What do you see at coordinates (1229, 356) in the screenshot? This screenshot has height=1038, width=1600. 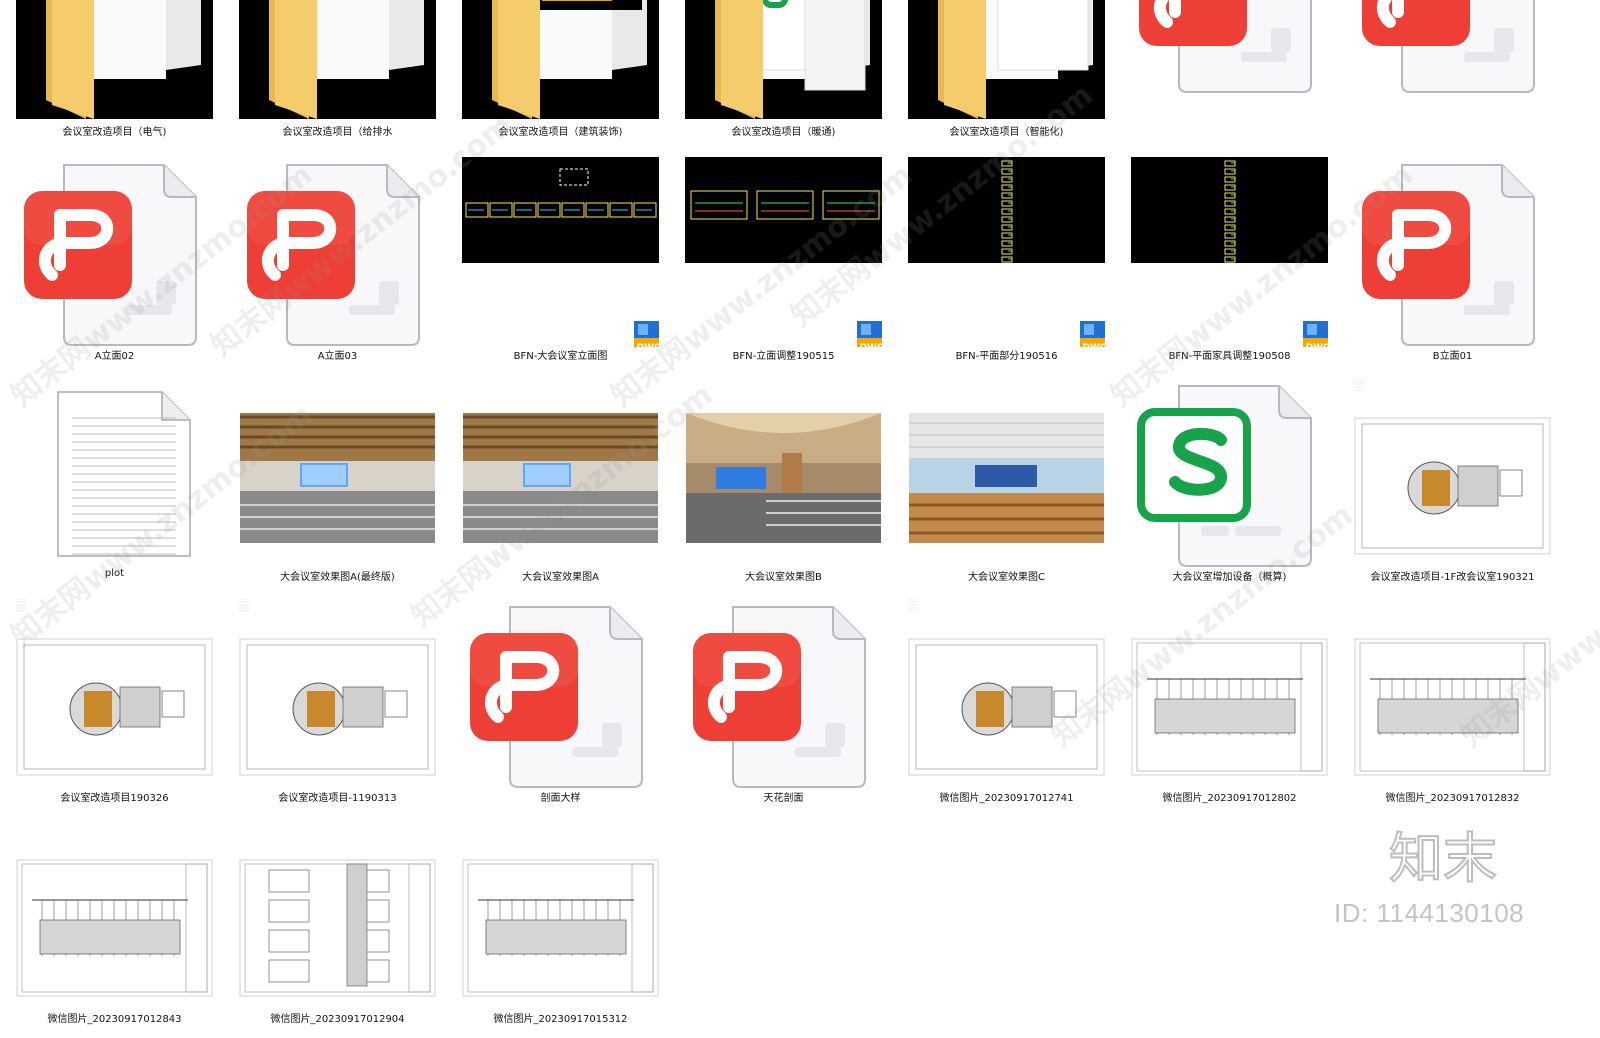 I see `file-name-label: BFN-平面家具调整190508` at bounding box center [1229, 356].